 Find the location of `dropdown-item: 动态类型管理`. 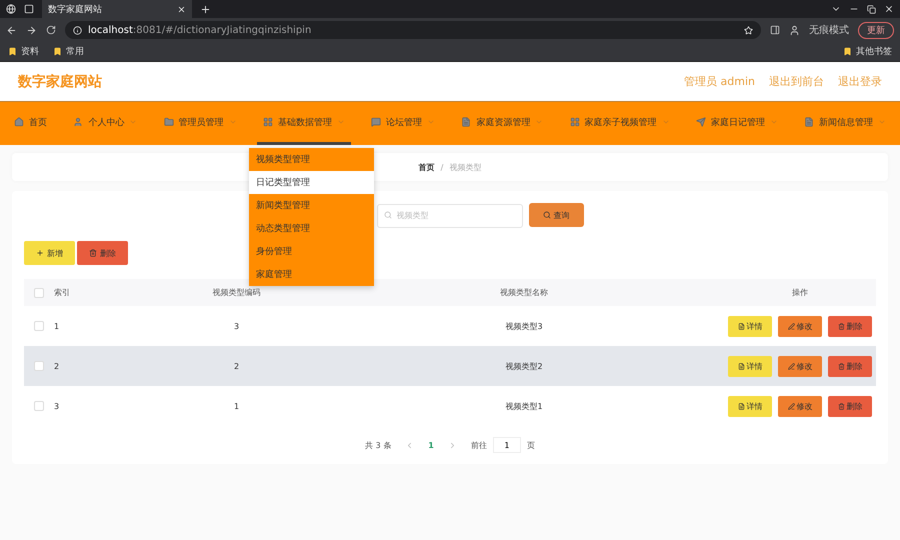

dropdown-item: 动态类型管理 is located at coordinates (311, 228).